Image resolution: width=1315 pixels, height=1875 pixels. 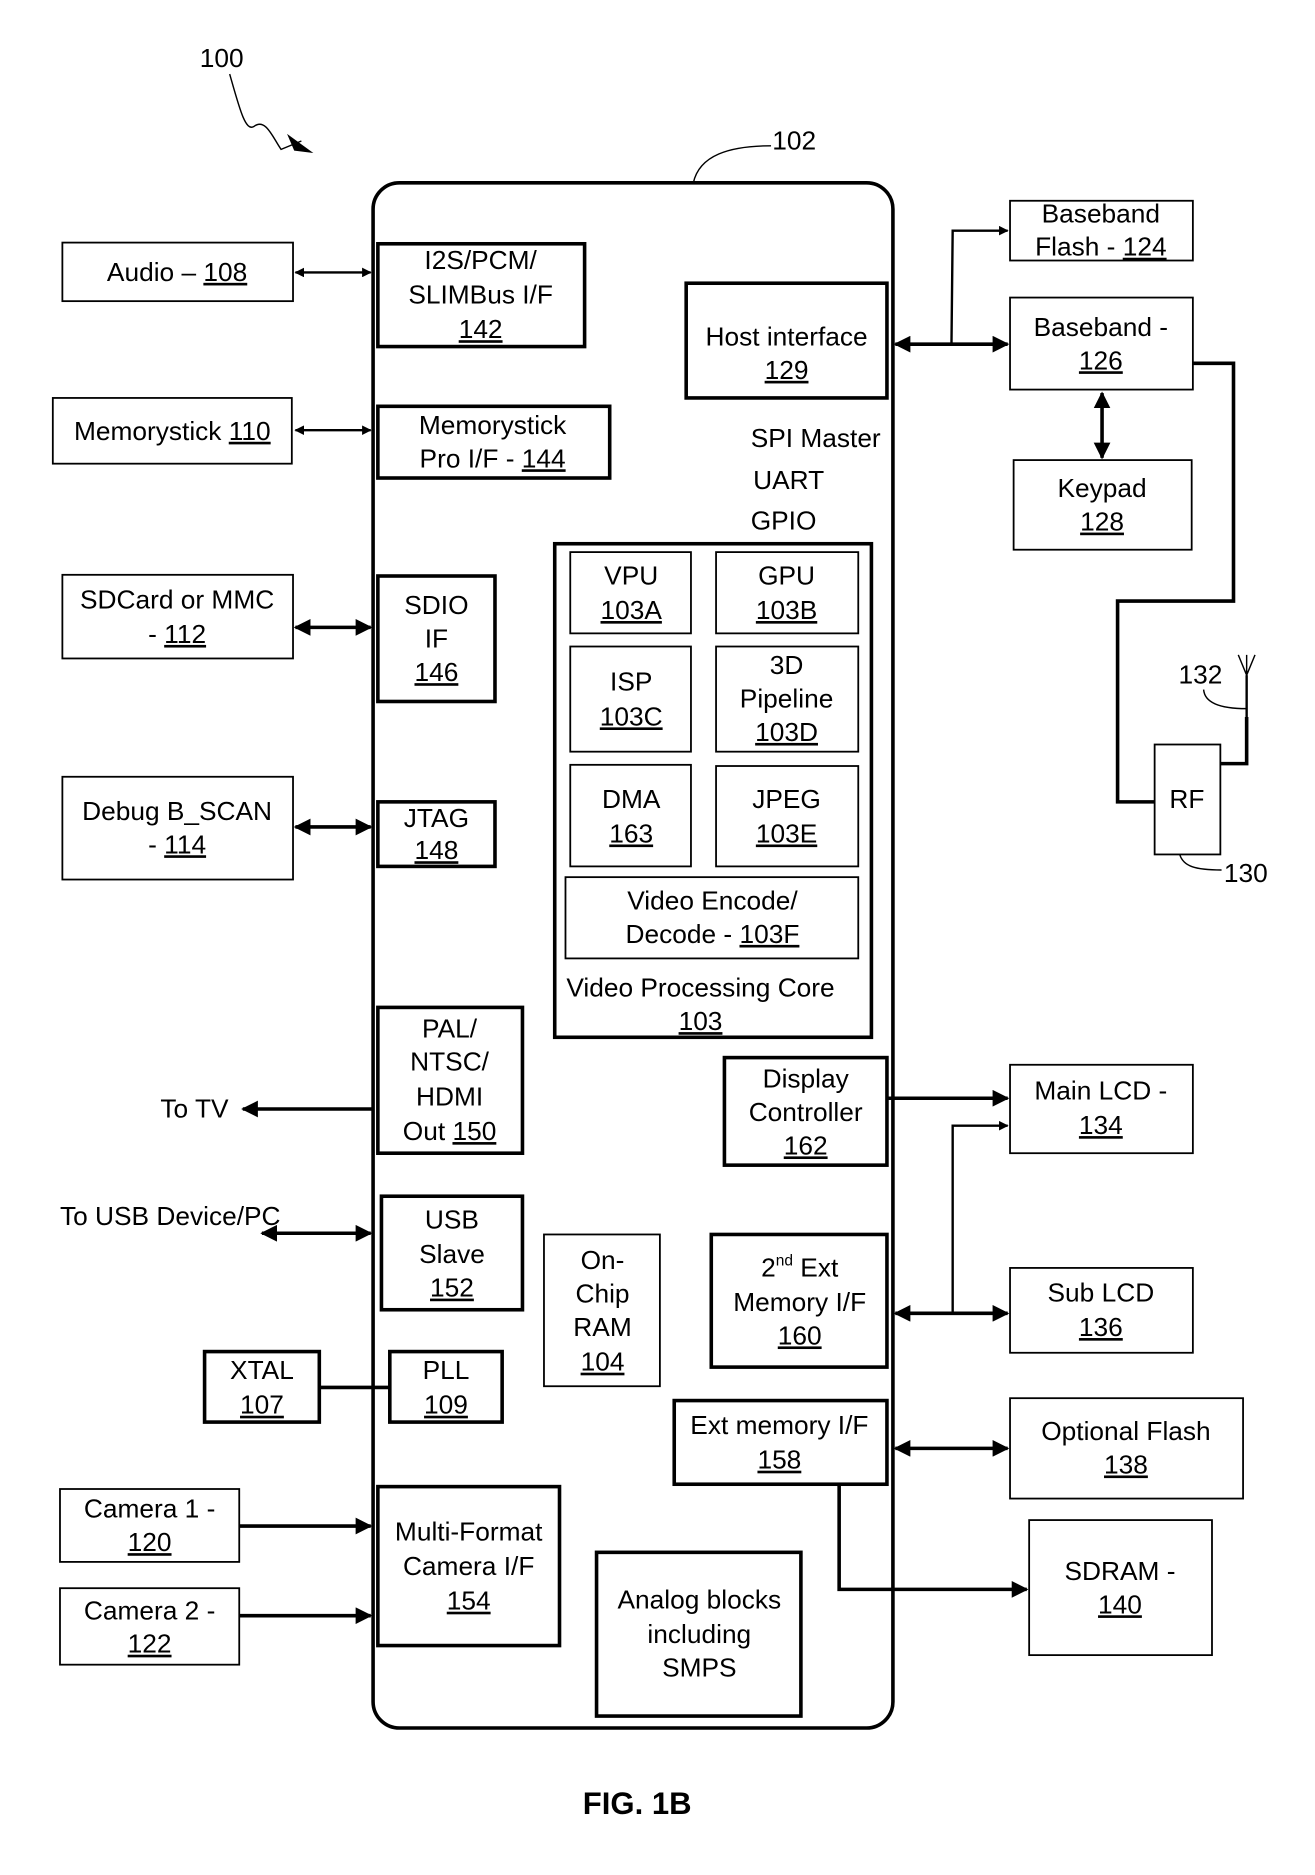 What do you see at coordinates (150, 1525) in the screenshot?
I see `camera1-block: Camera 1 - 120` at bounding box center [150, 1525].